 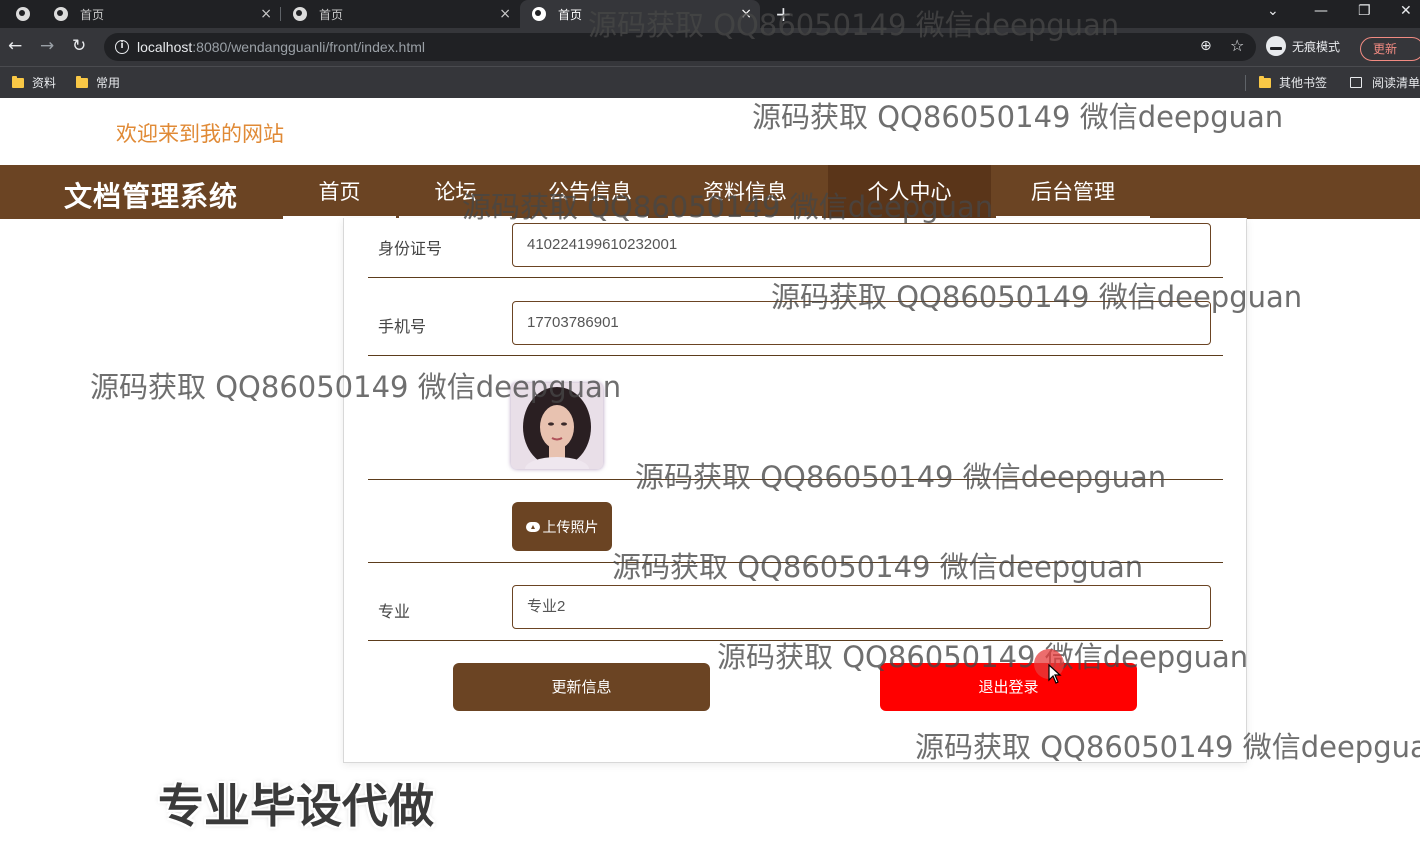 I want to click on browser-tab-3-active: 首页 ×, so click(x=640, y=14).